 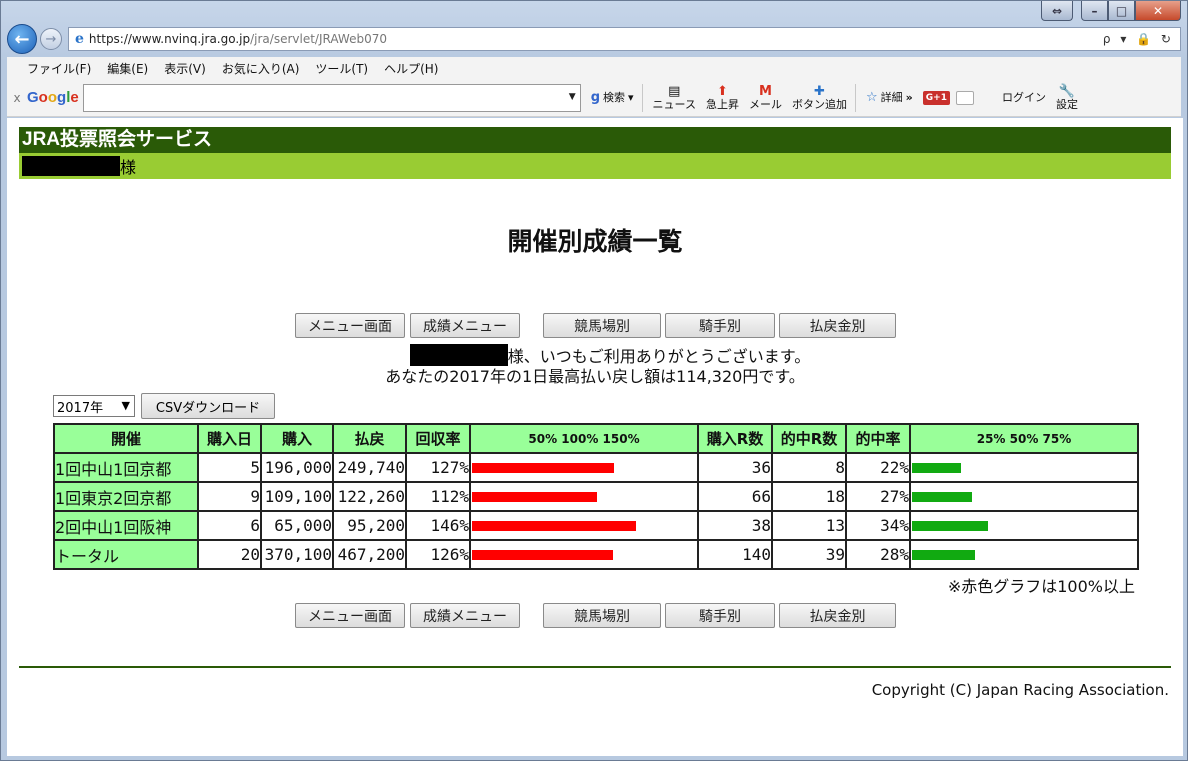 I want to click on payout-cell: 122,260, so click(x=369, y=496).